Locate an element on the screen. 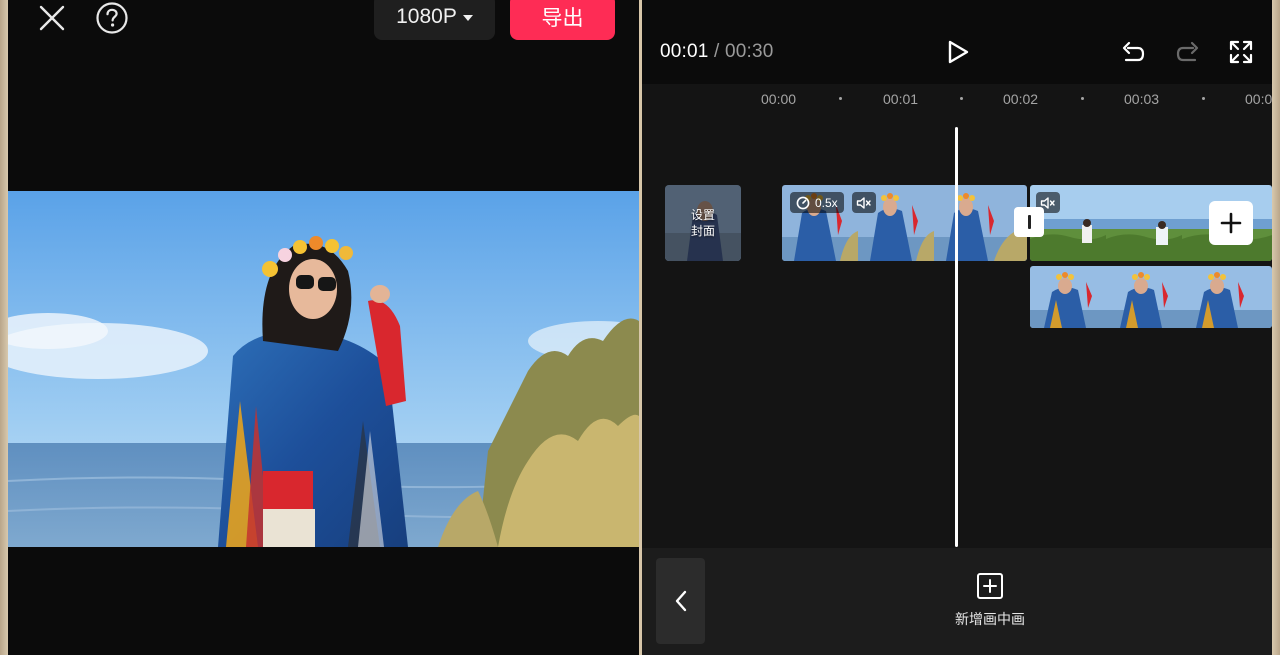  transition-button is located at coordinates (1029, 222).